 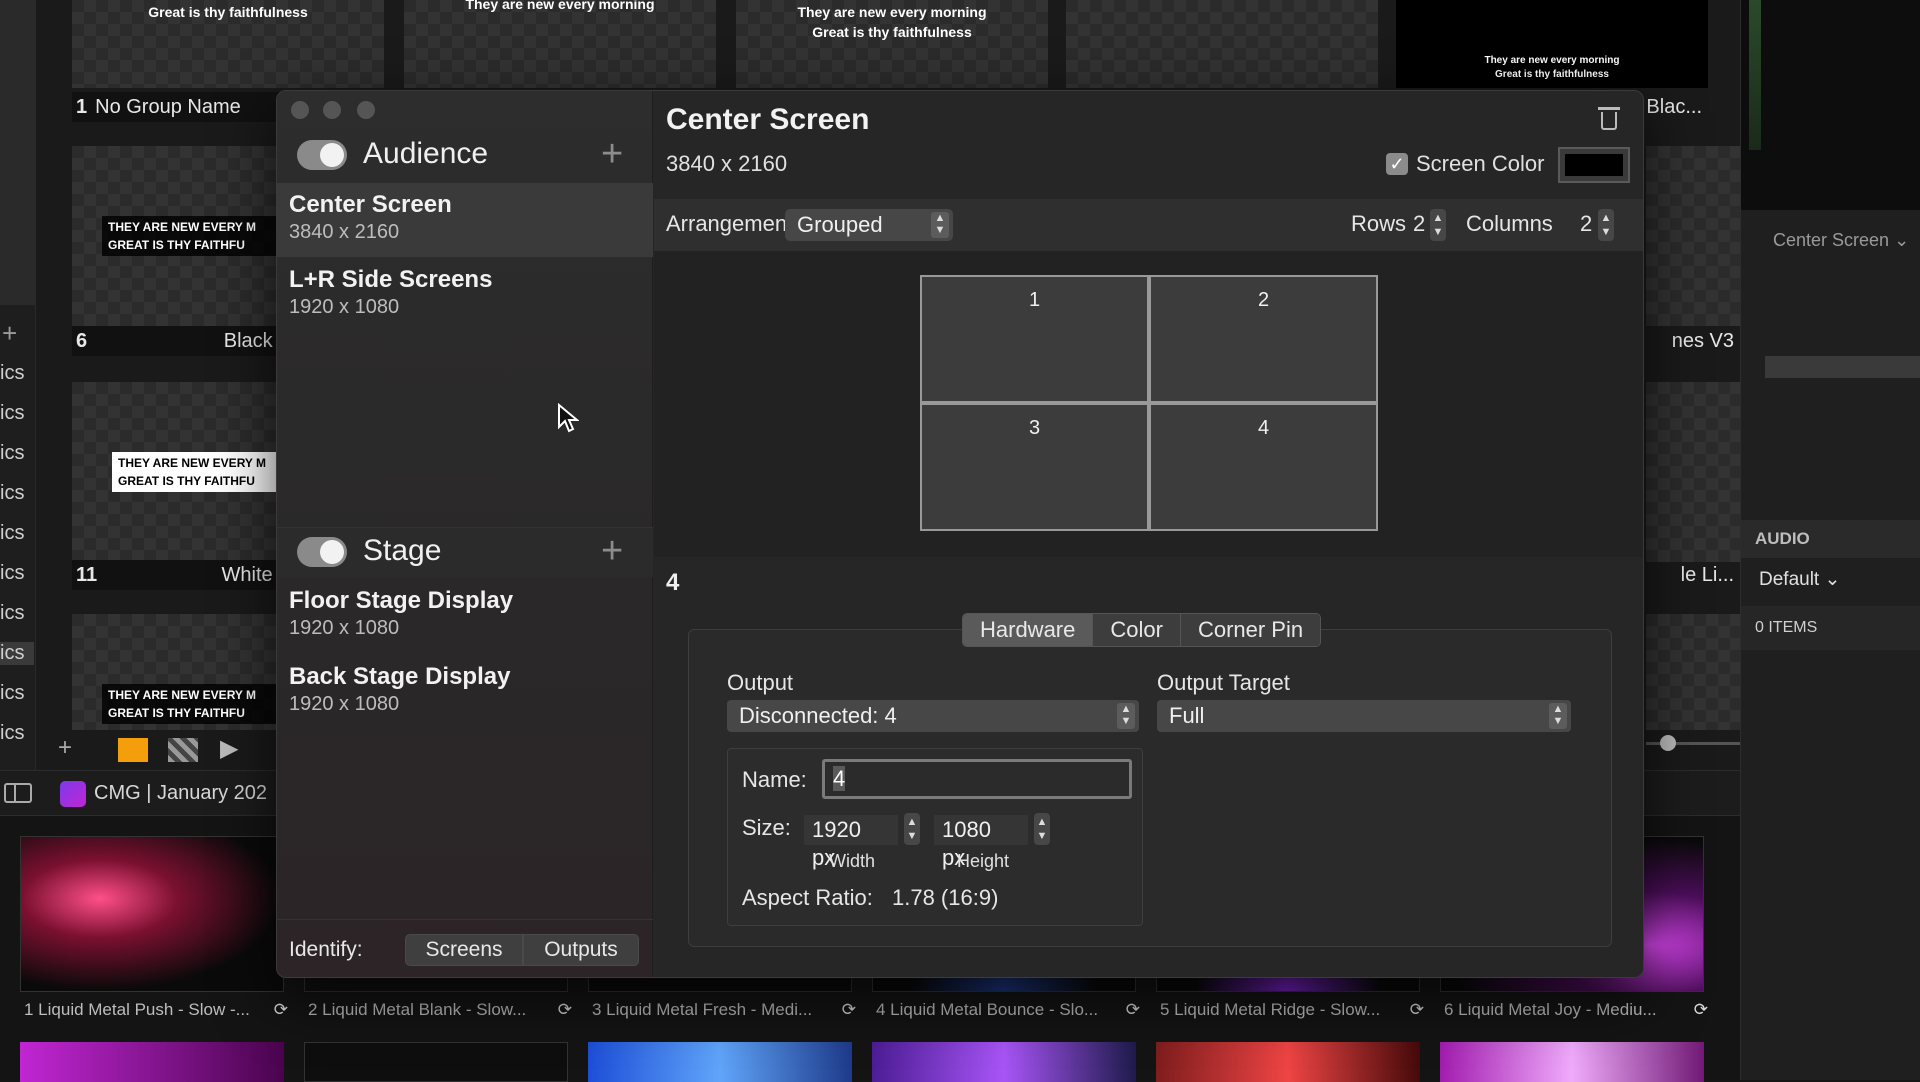 What do you see at coordinates (1842, 367) in the screenshot?
I see `volume-slider` at bounding box center [1842, 367].